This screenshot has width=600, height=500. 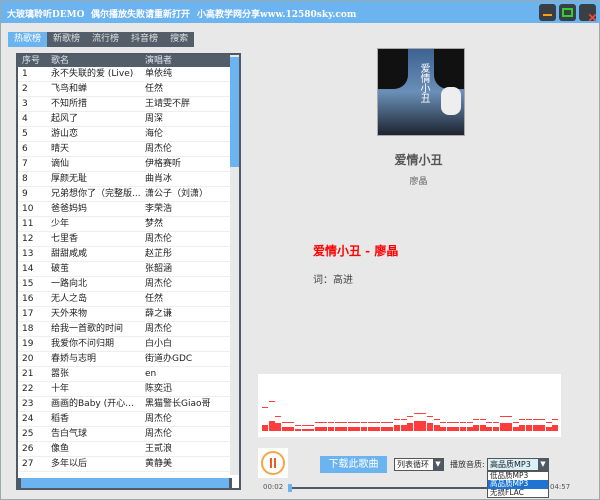 I want to click on row-artist: 潇公子（刘潇）, so click(x=177, y=194).